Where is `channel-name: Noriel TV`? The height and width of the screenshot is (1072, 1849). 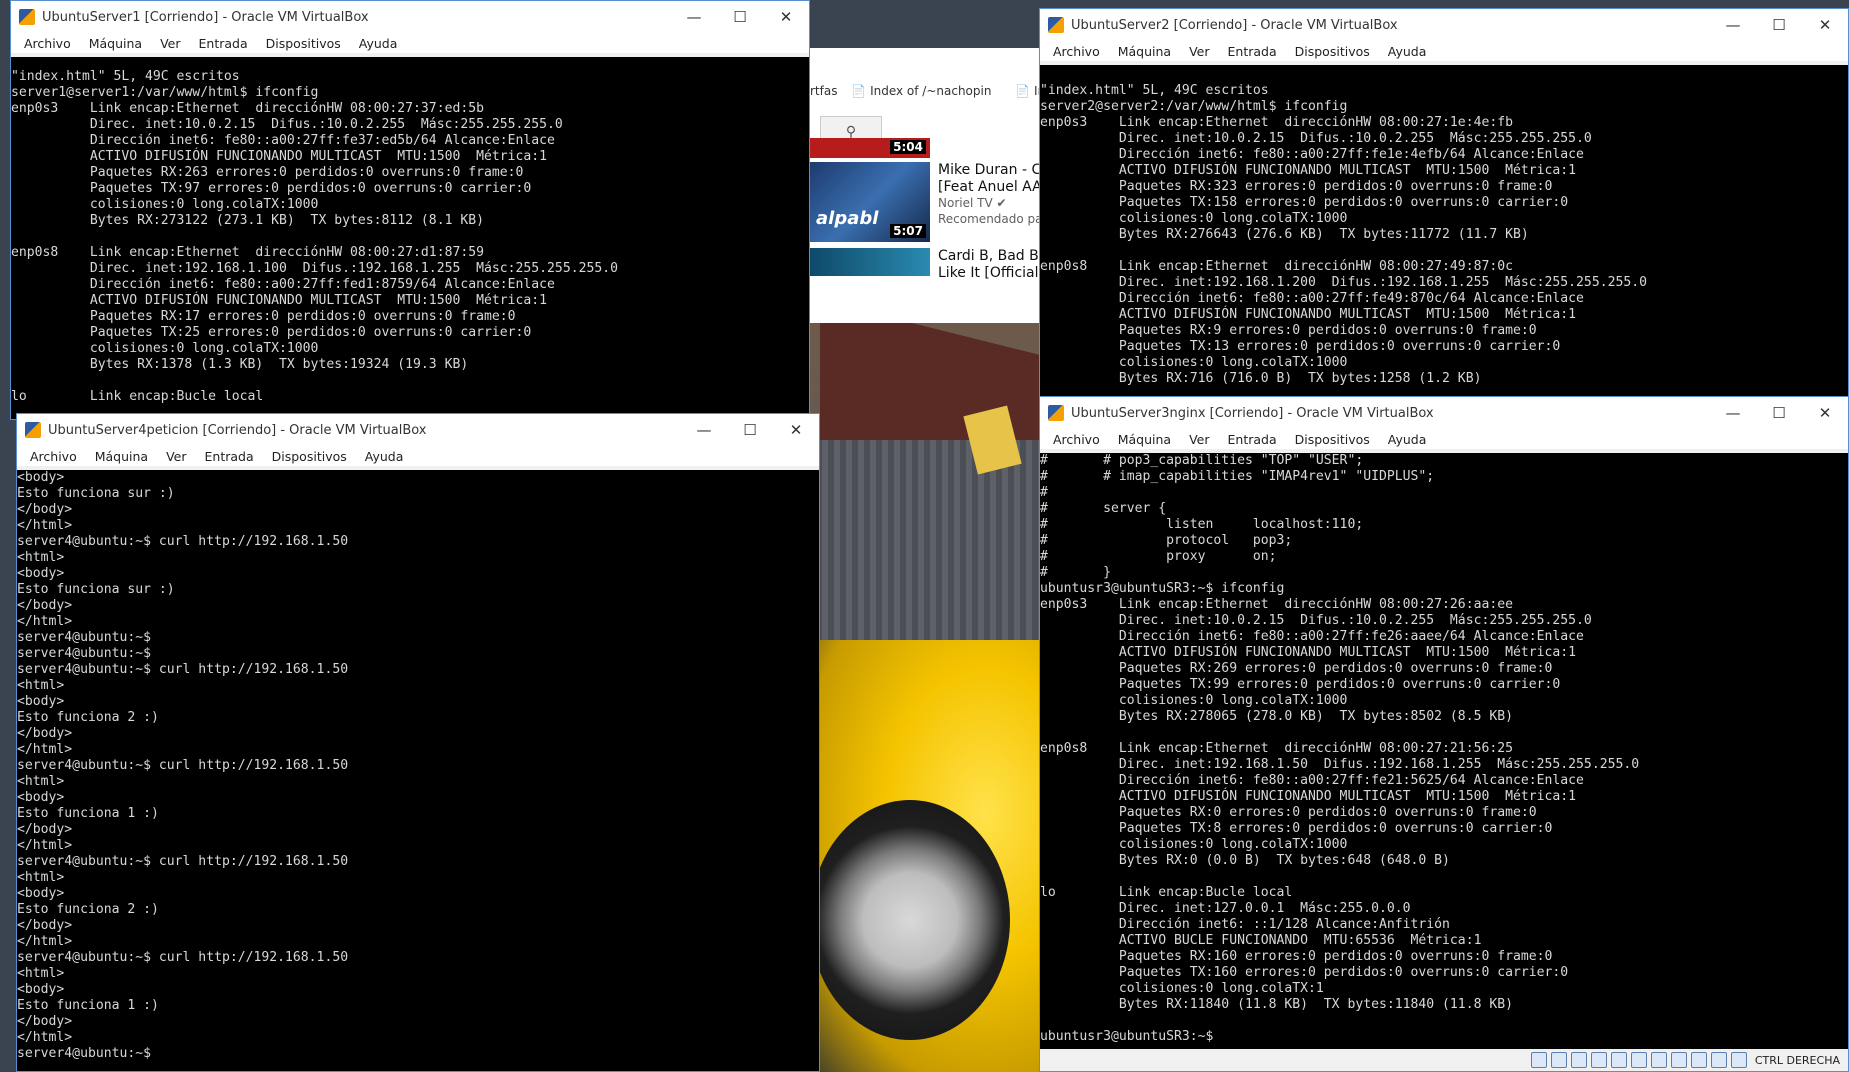 channel-name: Noriel TV is located at coordinates (965, 203).